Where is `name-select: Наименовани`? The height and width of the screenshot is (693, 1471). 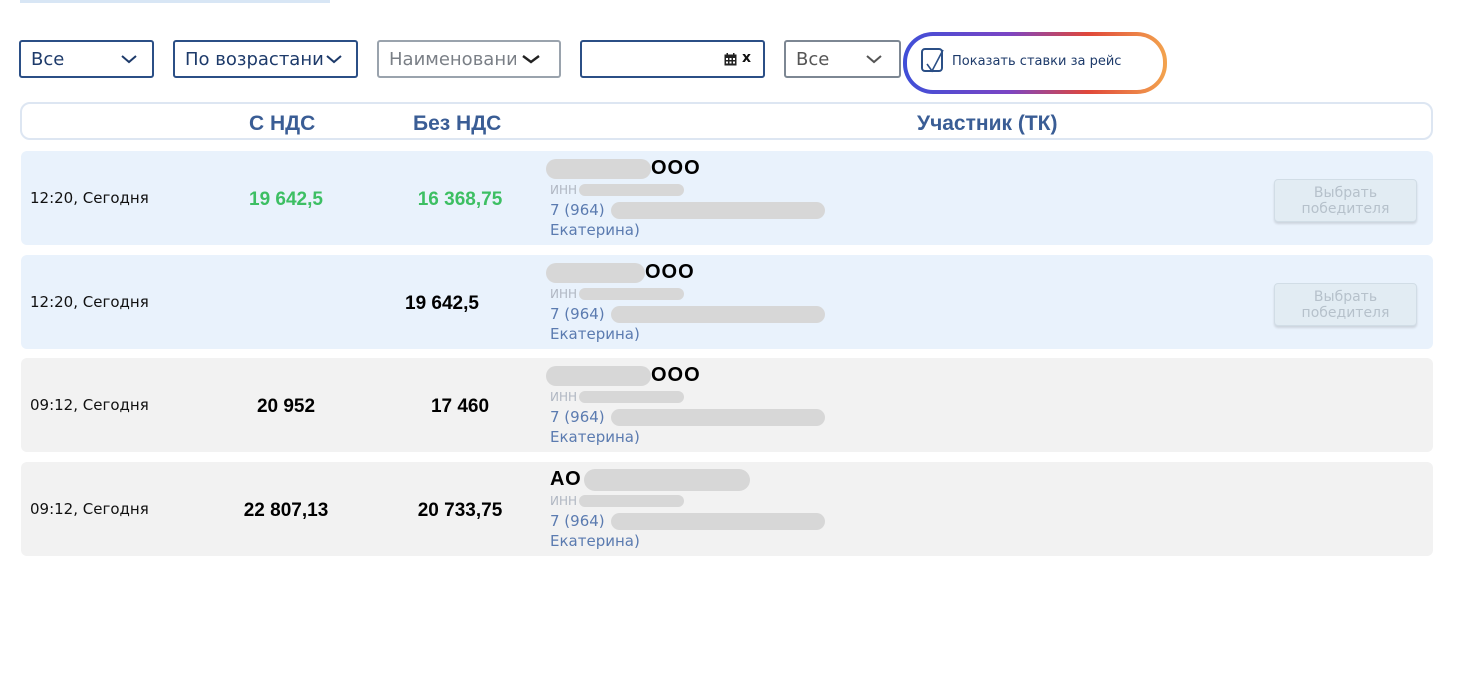 name-select: Наименовани is located at coordinates (469, 59).